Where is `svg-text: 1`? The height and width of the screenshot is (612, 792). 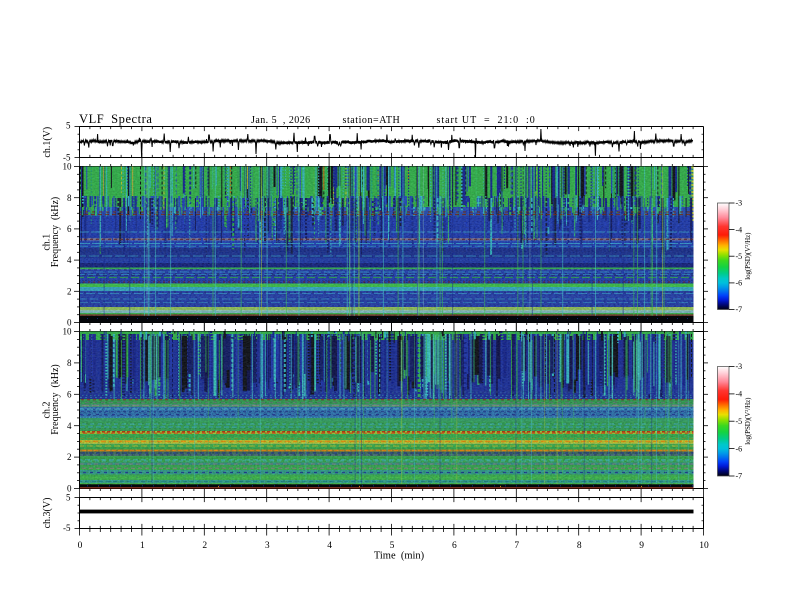
svg-text: 1 is located at coordinates (142, 546).